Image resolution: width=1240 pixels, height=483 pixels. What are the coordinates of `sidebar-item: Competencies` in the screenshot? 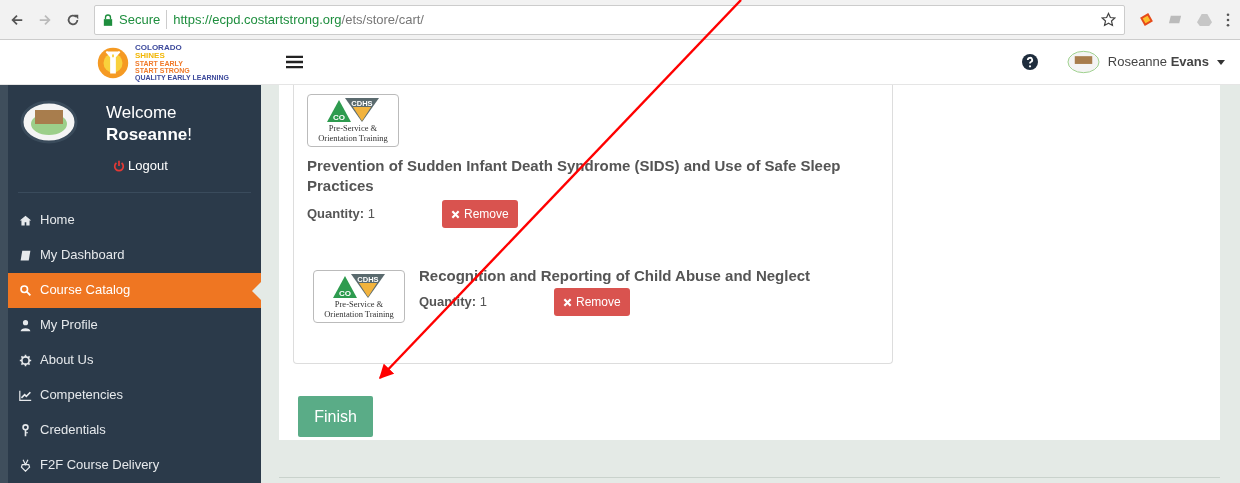 It's located at (134, 395).